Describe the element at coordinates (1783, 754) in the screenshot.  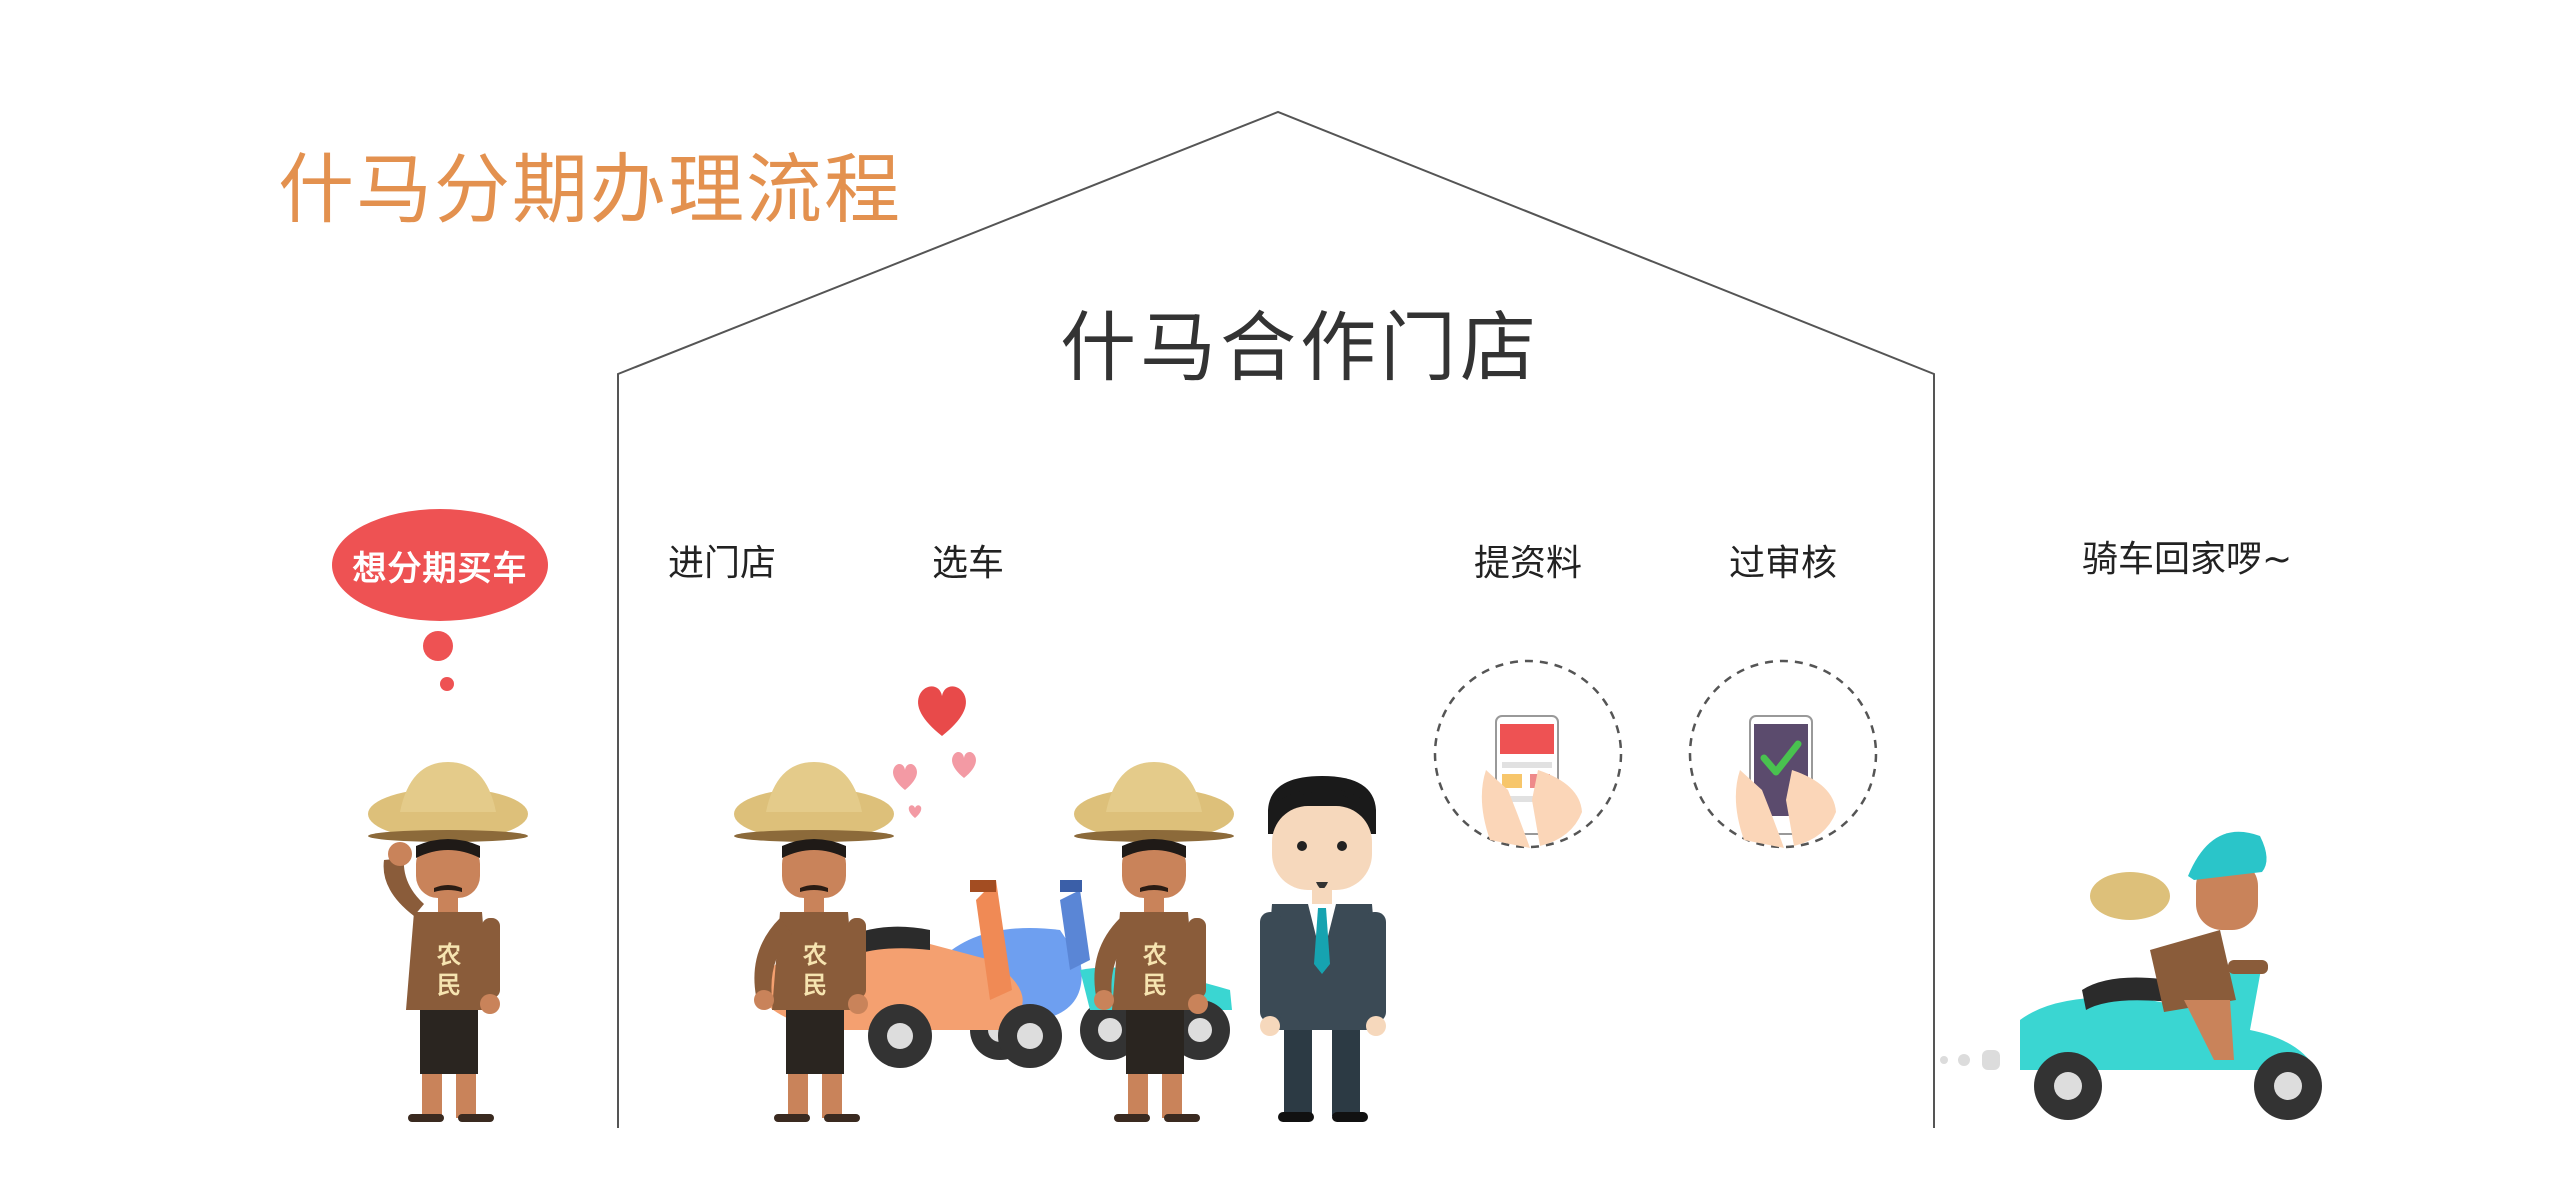
I see `review-approved-icon` at that location.